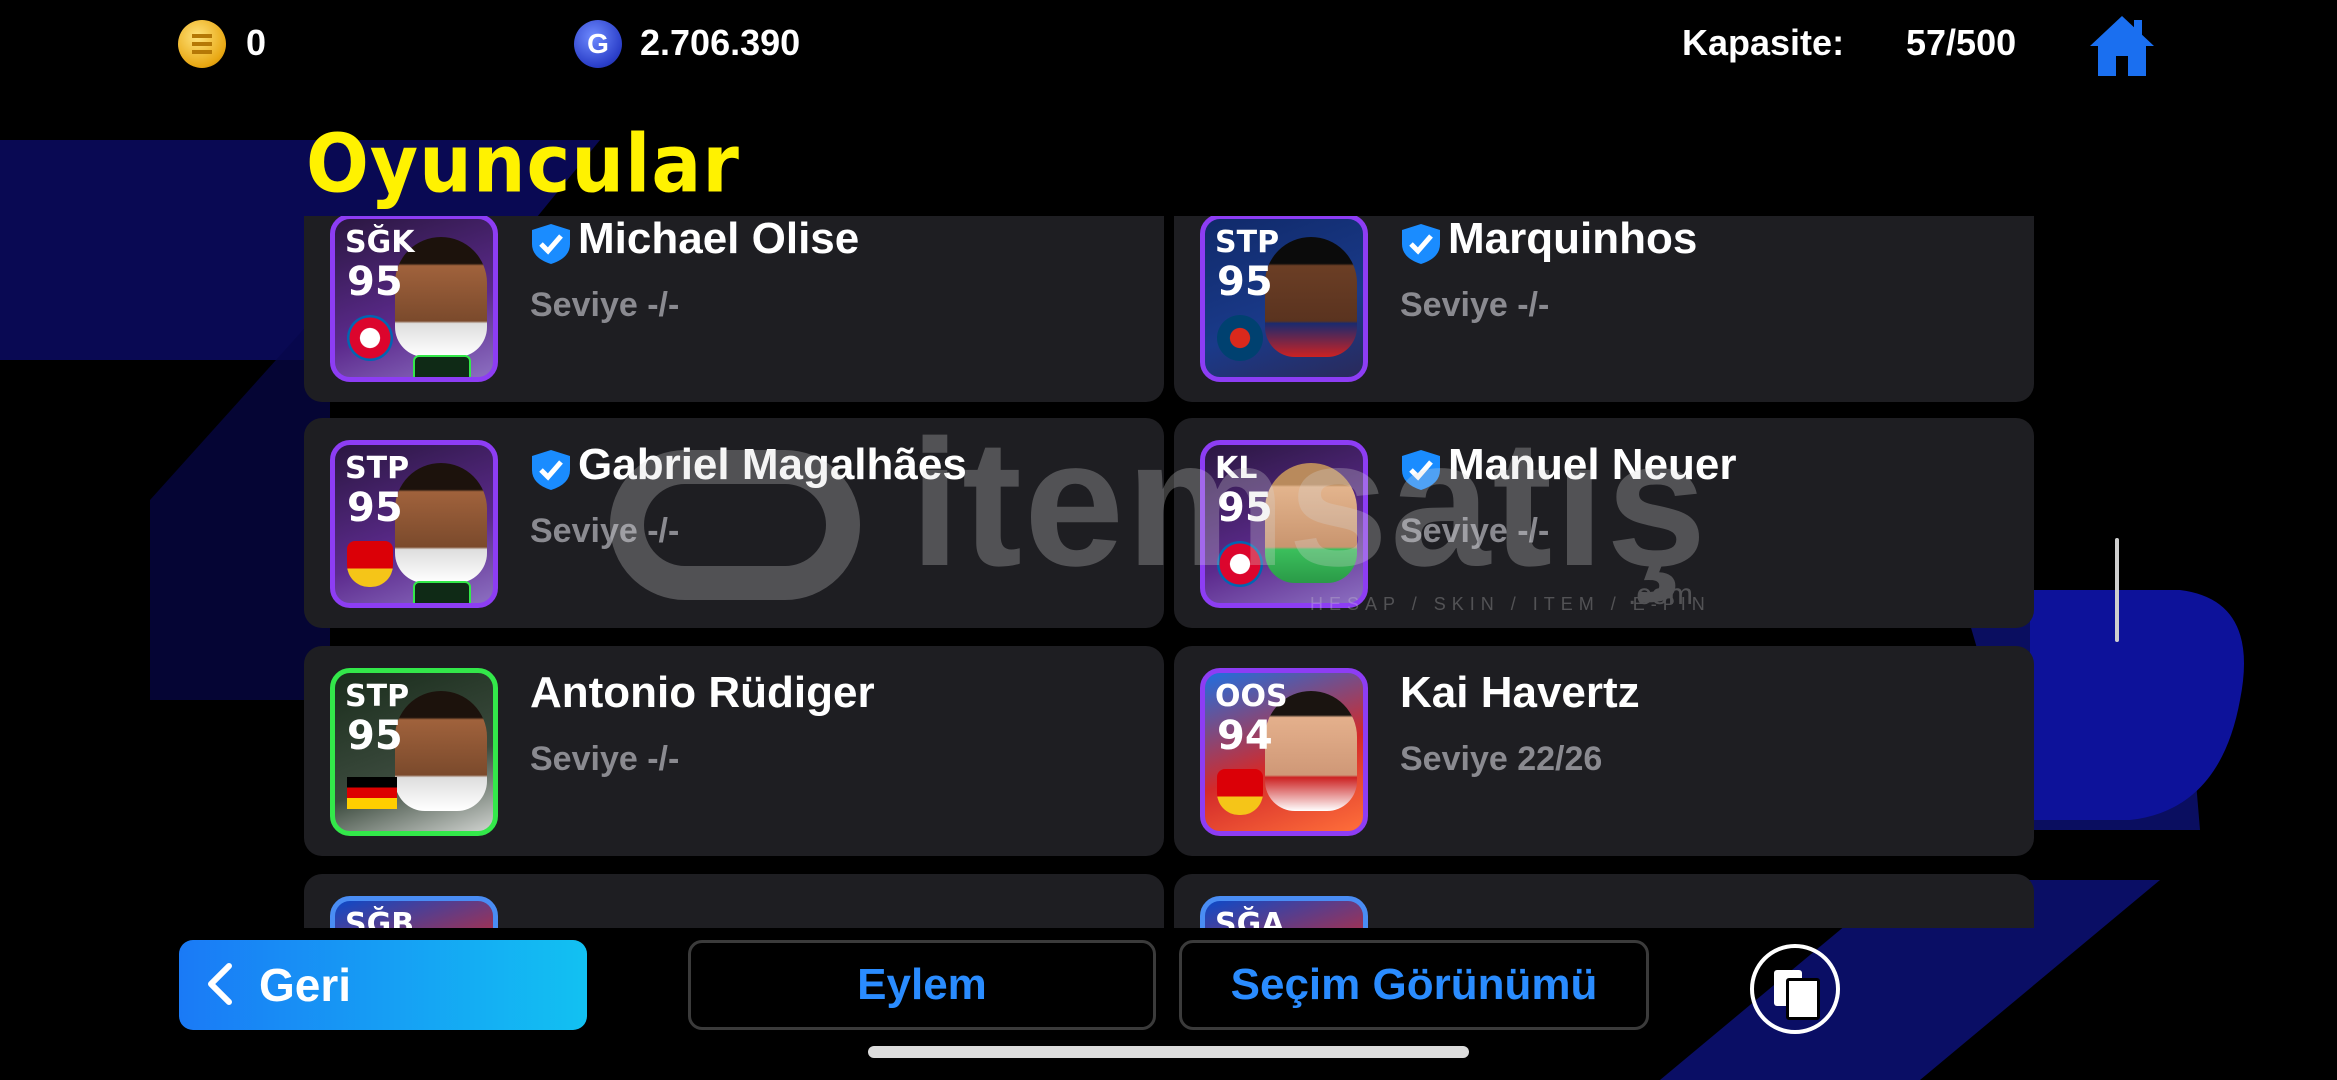  Describe the element at coordinates (734, 309) in the screenshot. I see `player-card: SĞK 95 Michael Olise Seviye -/-` at that location.